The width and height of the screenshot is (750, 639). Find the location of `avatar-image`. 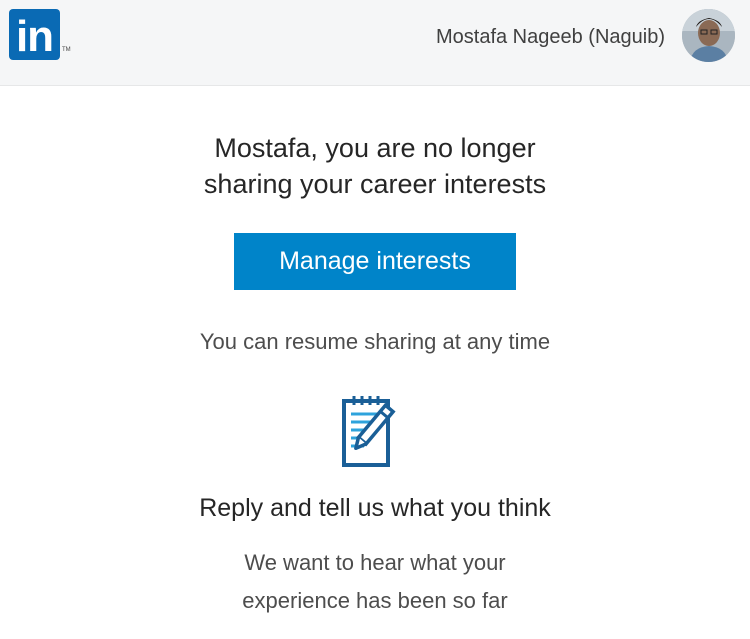

avatar-image is located at coordinates (708, 35).